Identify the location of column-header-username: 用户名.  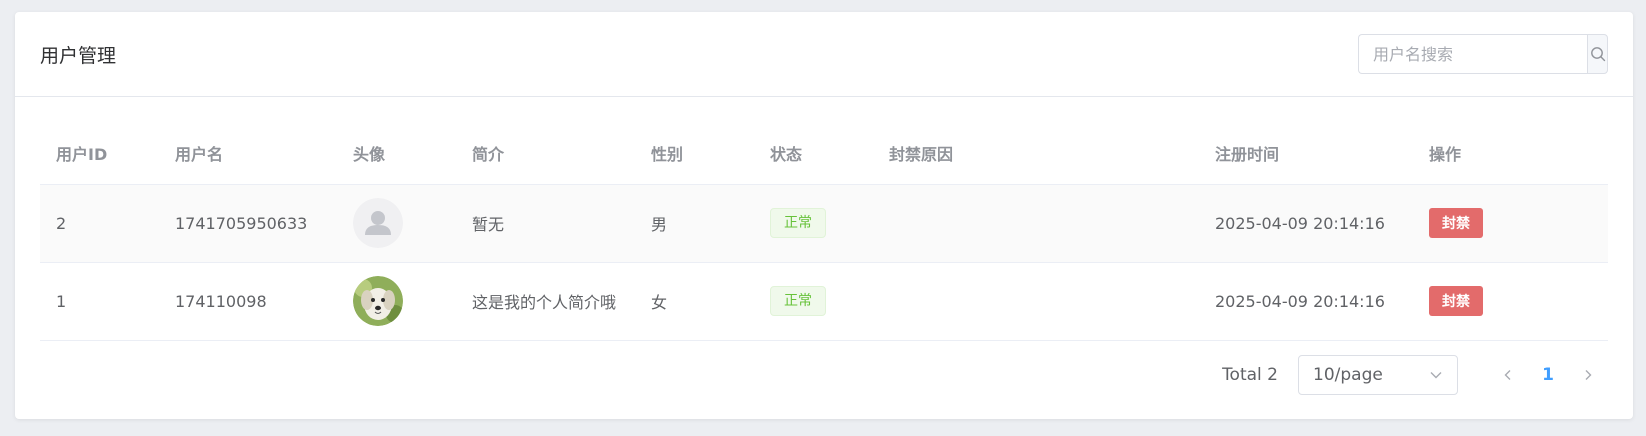
(248, 153).